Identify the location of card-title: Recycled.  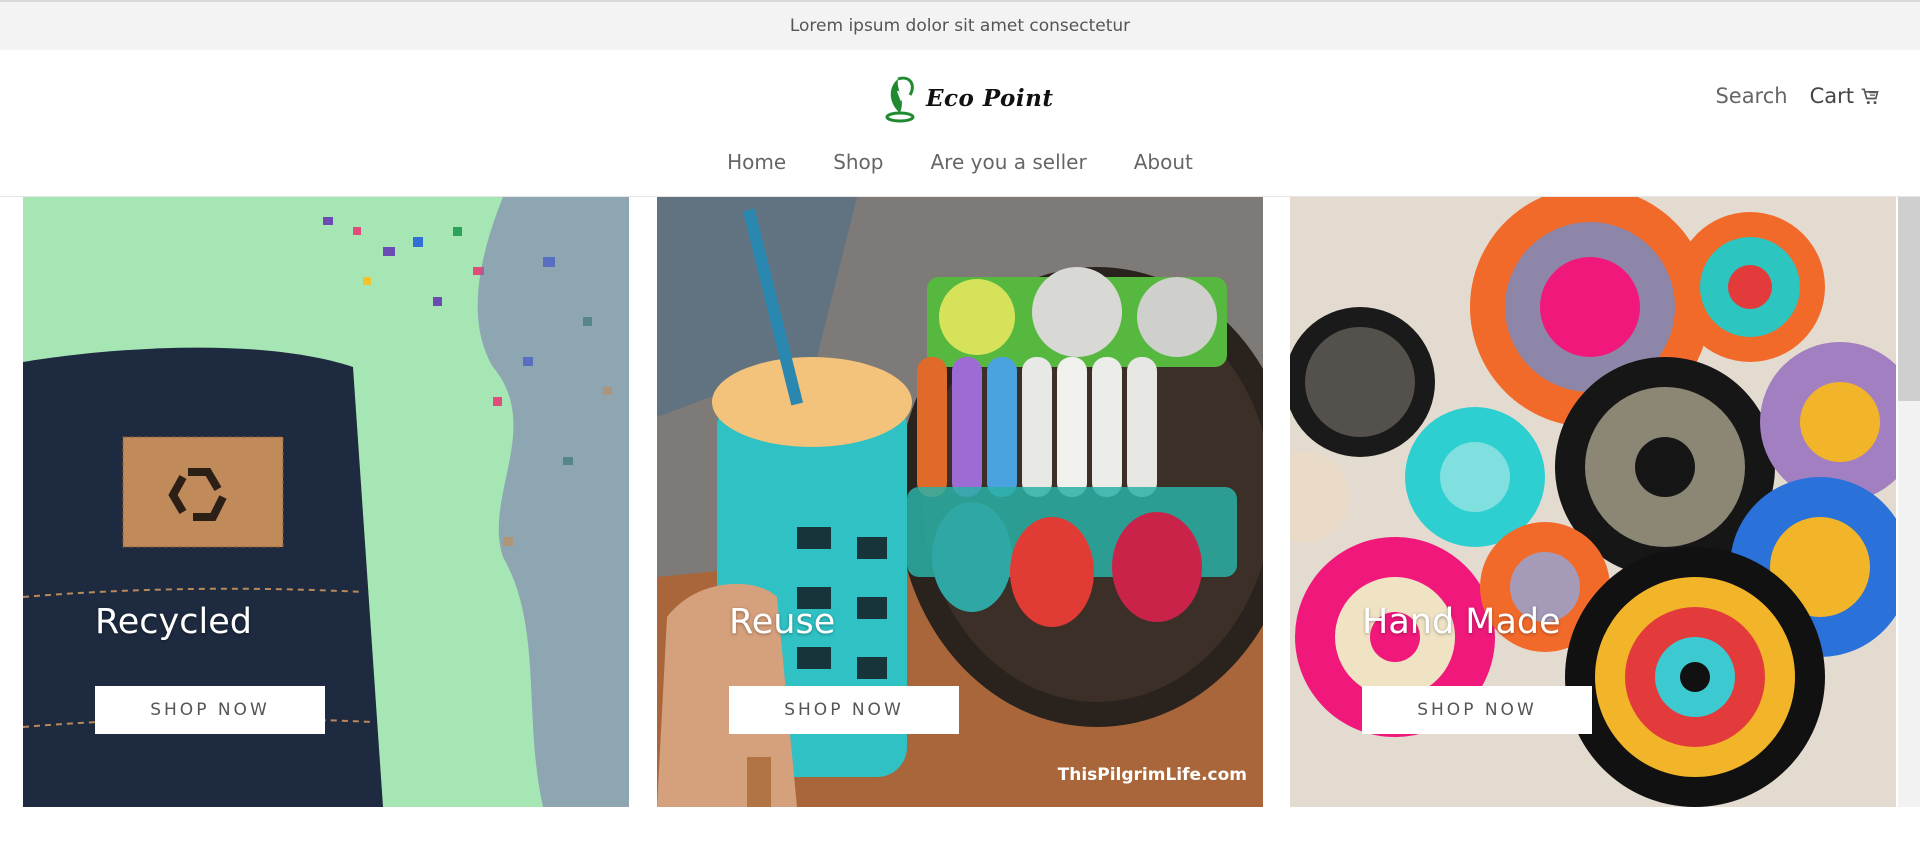
(173, 622).